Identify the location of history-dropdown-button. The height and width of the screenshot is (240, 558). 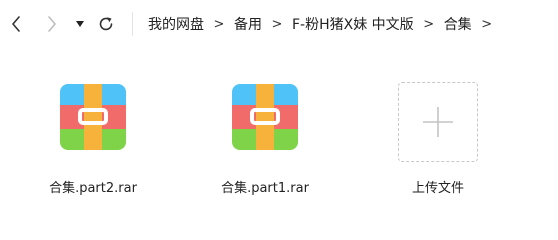
(80, 24).